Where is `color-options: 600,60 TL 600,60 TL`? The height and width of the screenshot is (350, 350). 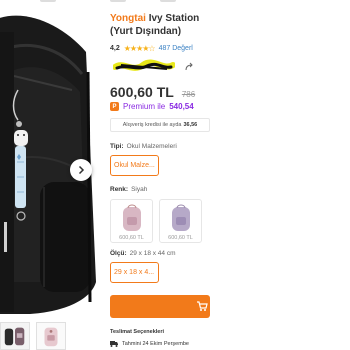 color-options: 600,60 TL 600,60 TL is located at coordinates (230, 221).